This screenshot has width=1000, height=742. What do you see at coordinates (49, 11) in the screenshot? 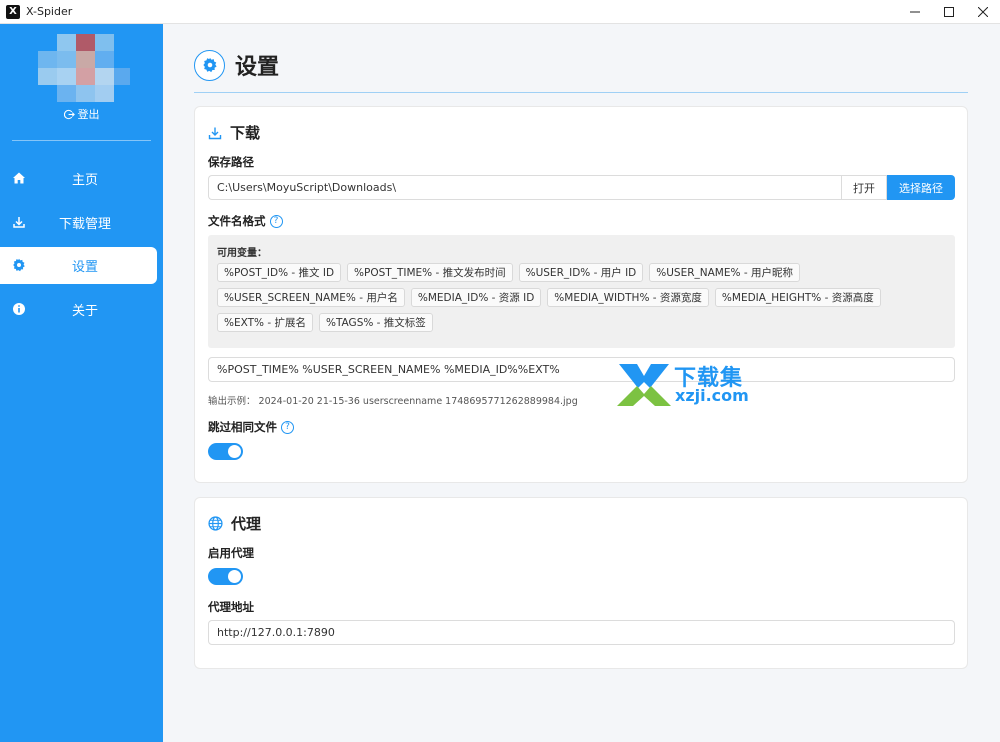
I see `window-title: X-Spider` at bounding box center [49, 11].